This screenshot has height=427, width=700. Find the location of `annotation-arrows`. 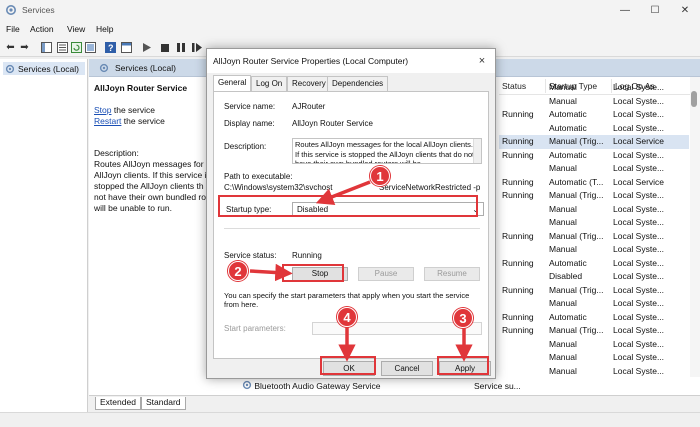

annotation-arrows is located at coordinates (361, 271).